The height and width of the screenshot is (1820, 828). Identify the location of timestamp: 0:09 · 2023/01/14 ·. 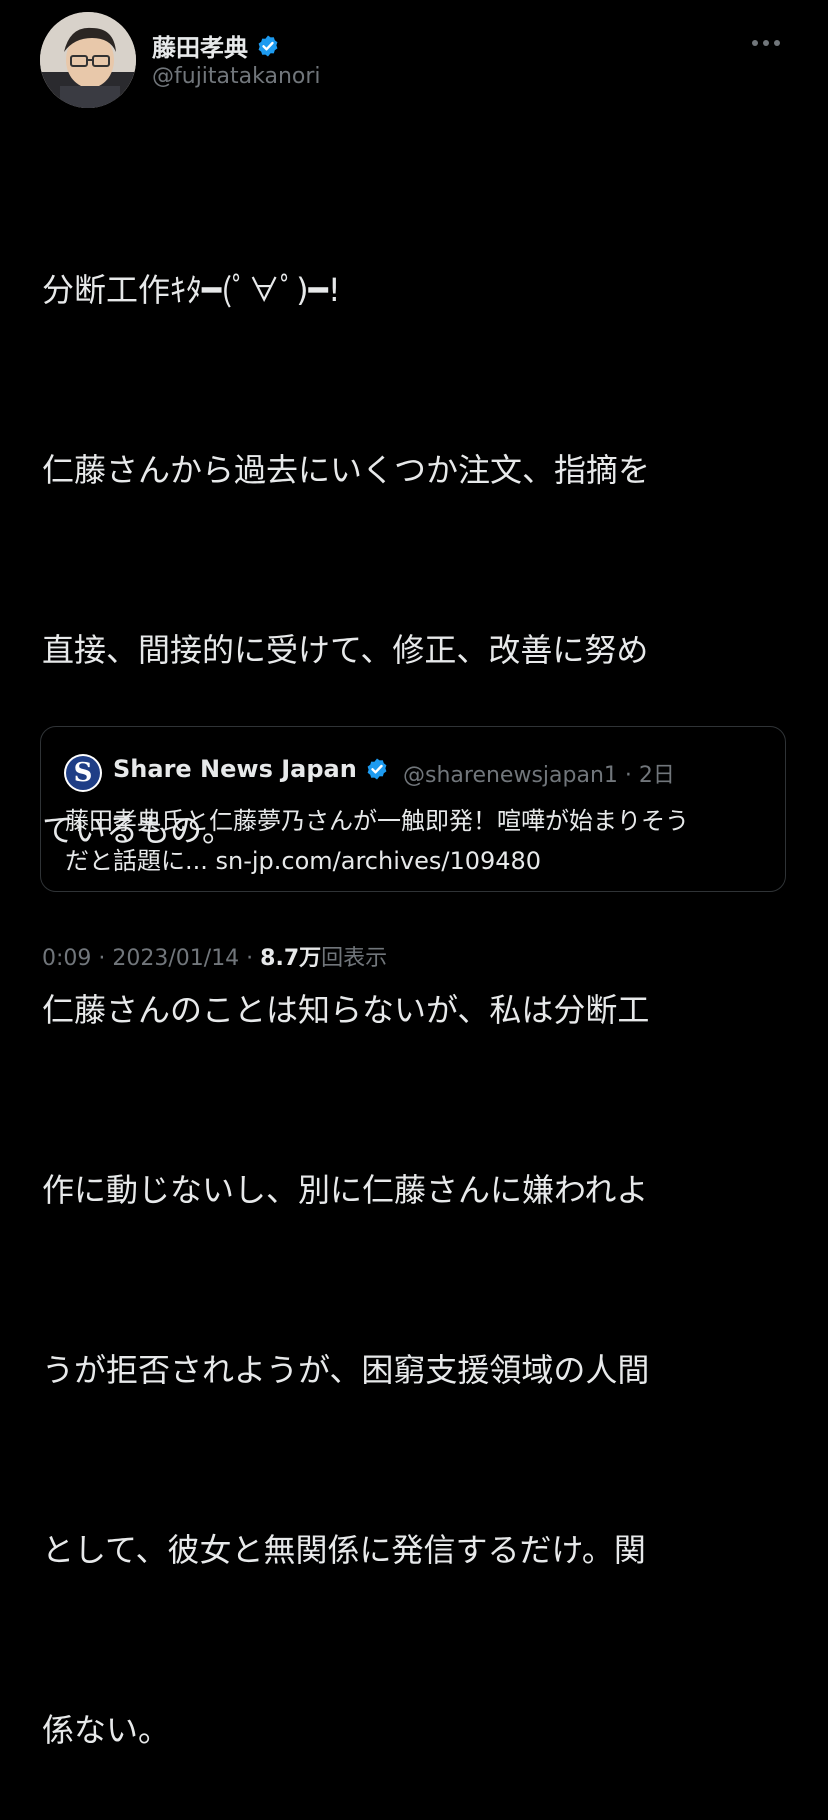
(151, 958).